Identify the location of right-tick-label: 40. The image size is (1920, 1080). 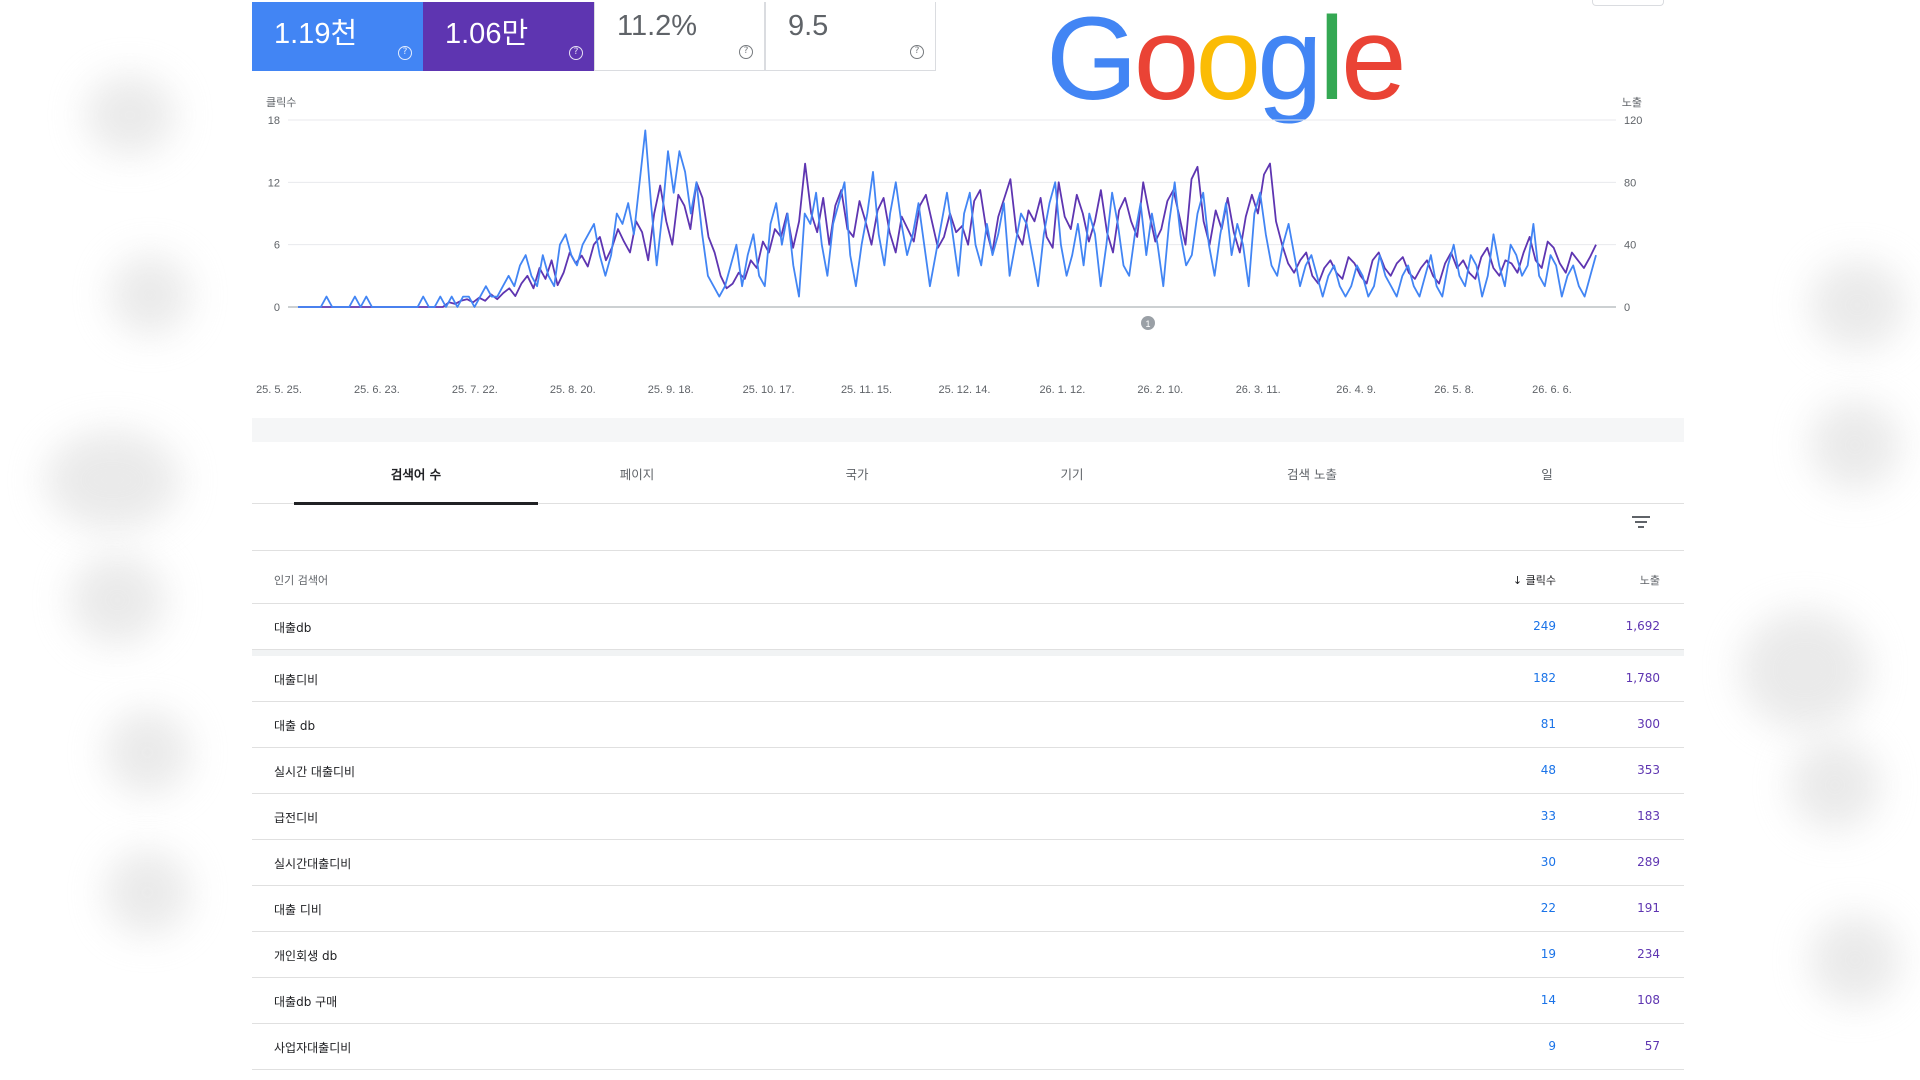
(1630, 246).